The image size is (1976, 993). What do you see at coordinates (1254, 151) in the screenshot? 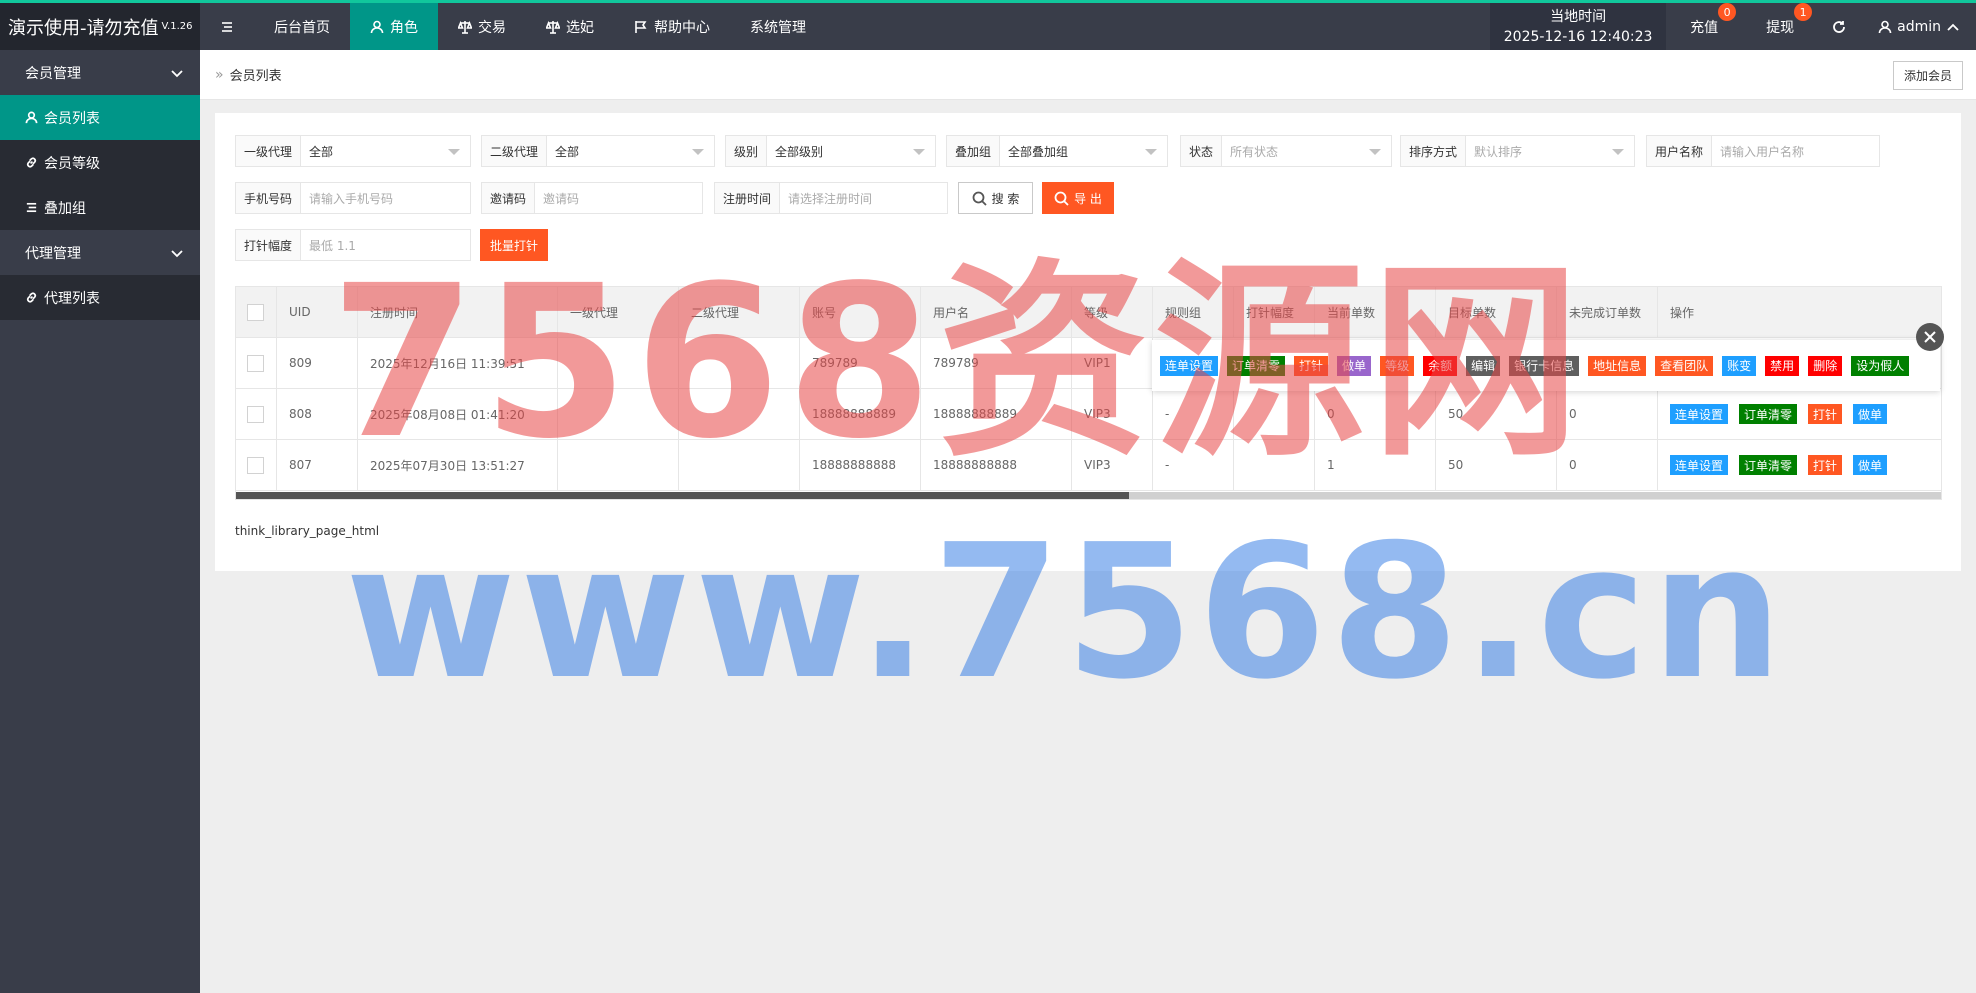
I see `select-placeholder: 所有状态` at bounding box center [1254, 151].